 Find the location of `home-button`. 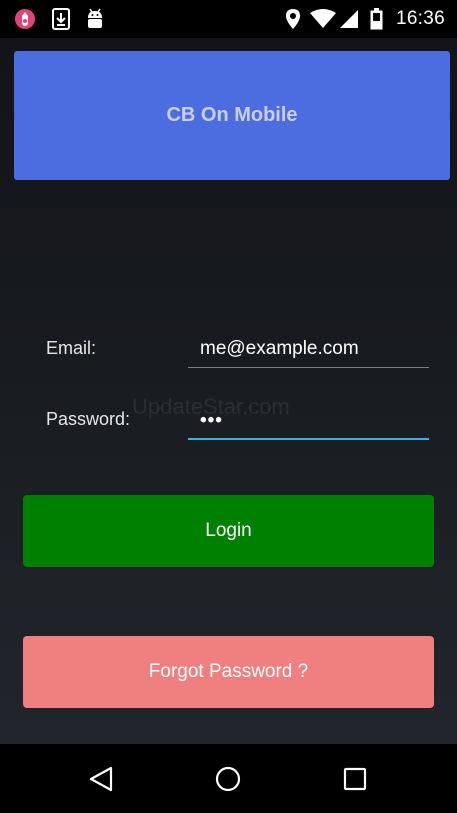

home-button is located at coordinates (228, 779).